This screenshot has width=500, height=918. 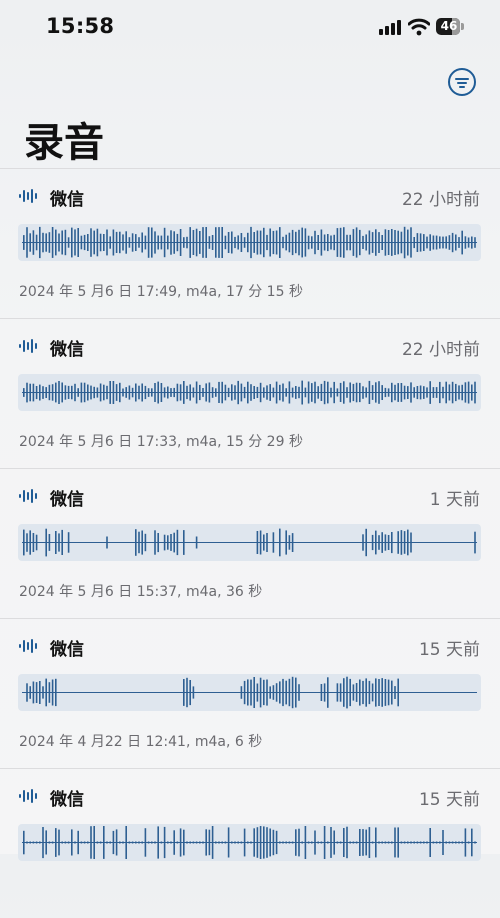 What do you see at coordinates (161, 442) in the screenshot?
I see `recording-meta: 2024 年 5 月6 日 17:33, m4a, 15 分 29 秒` at bounding box center [161, 442].